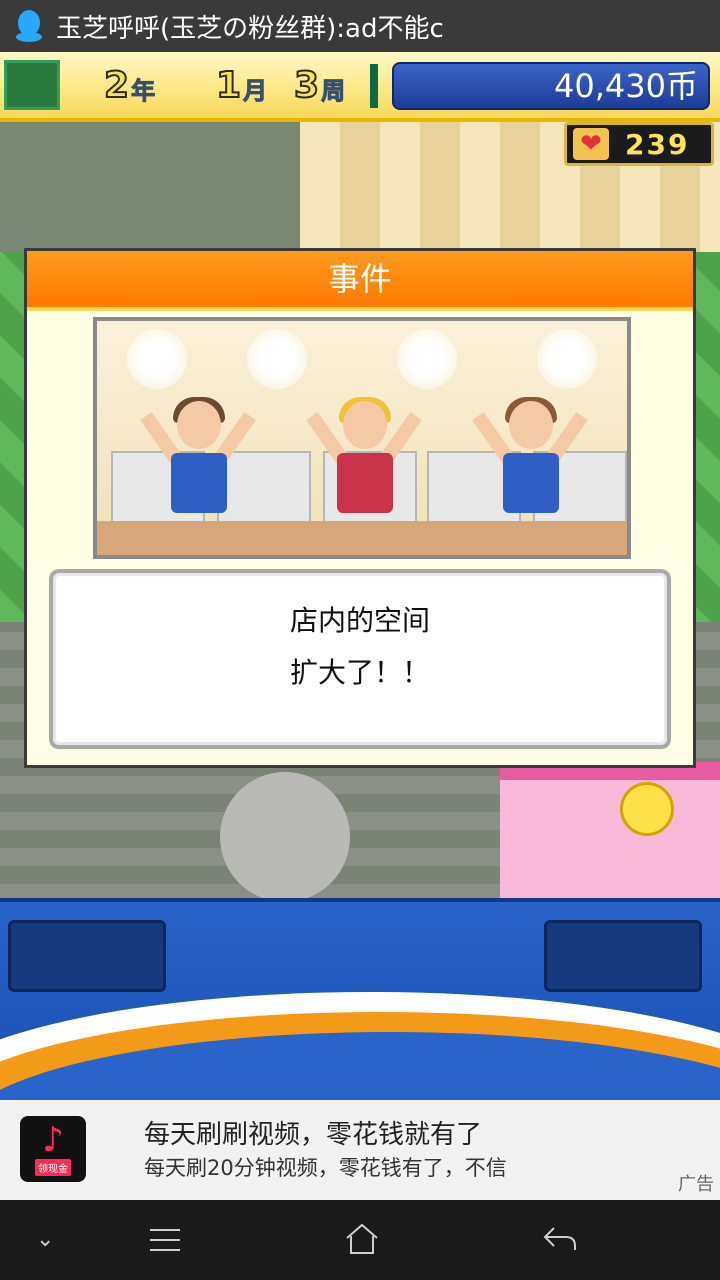  Describe the element at coordinates (116, 86) in the screenshot. I see `year-number: 2` at that location.